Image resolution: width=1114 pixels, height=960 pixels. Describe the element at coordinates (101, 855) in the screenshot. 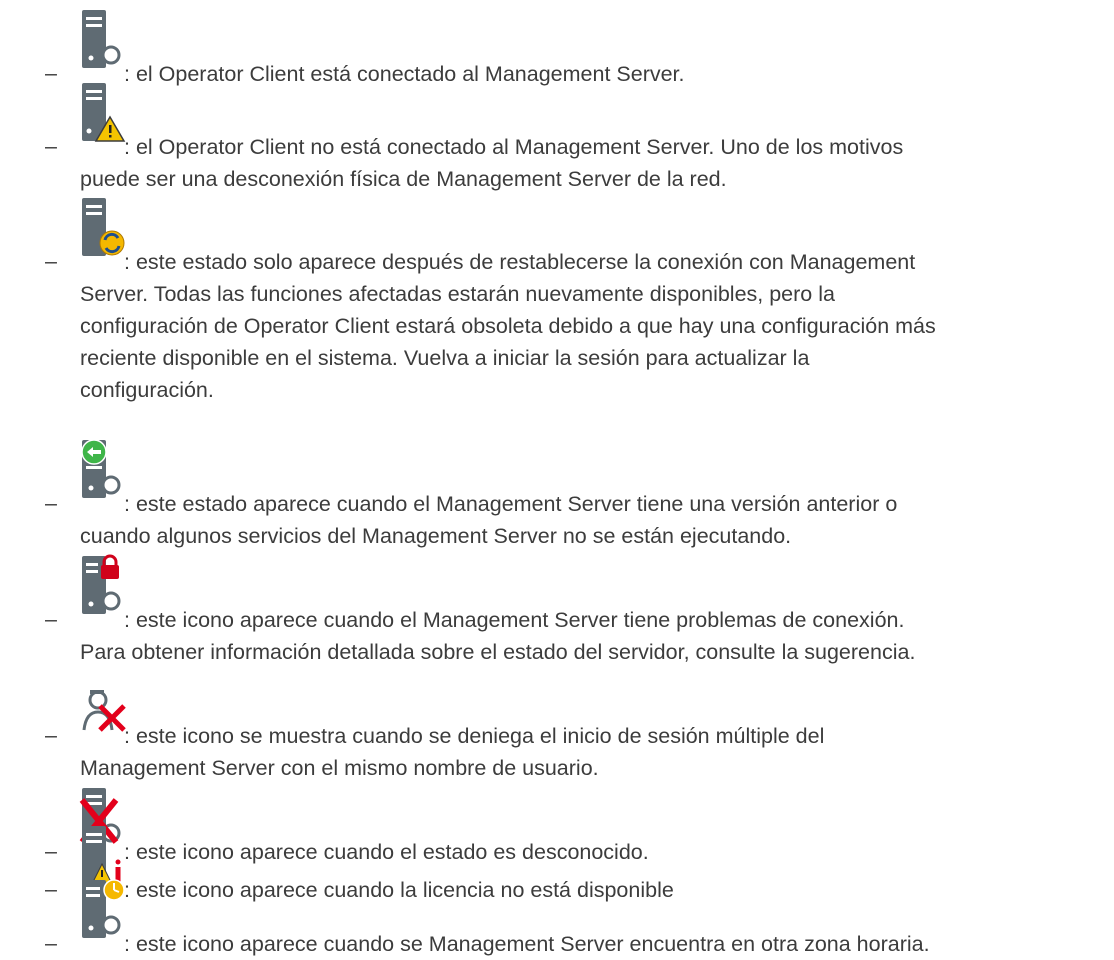

I see `server-license-icon` at that location.